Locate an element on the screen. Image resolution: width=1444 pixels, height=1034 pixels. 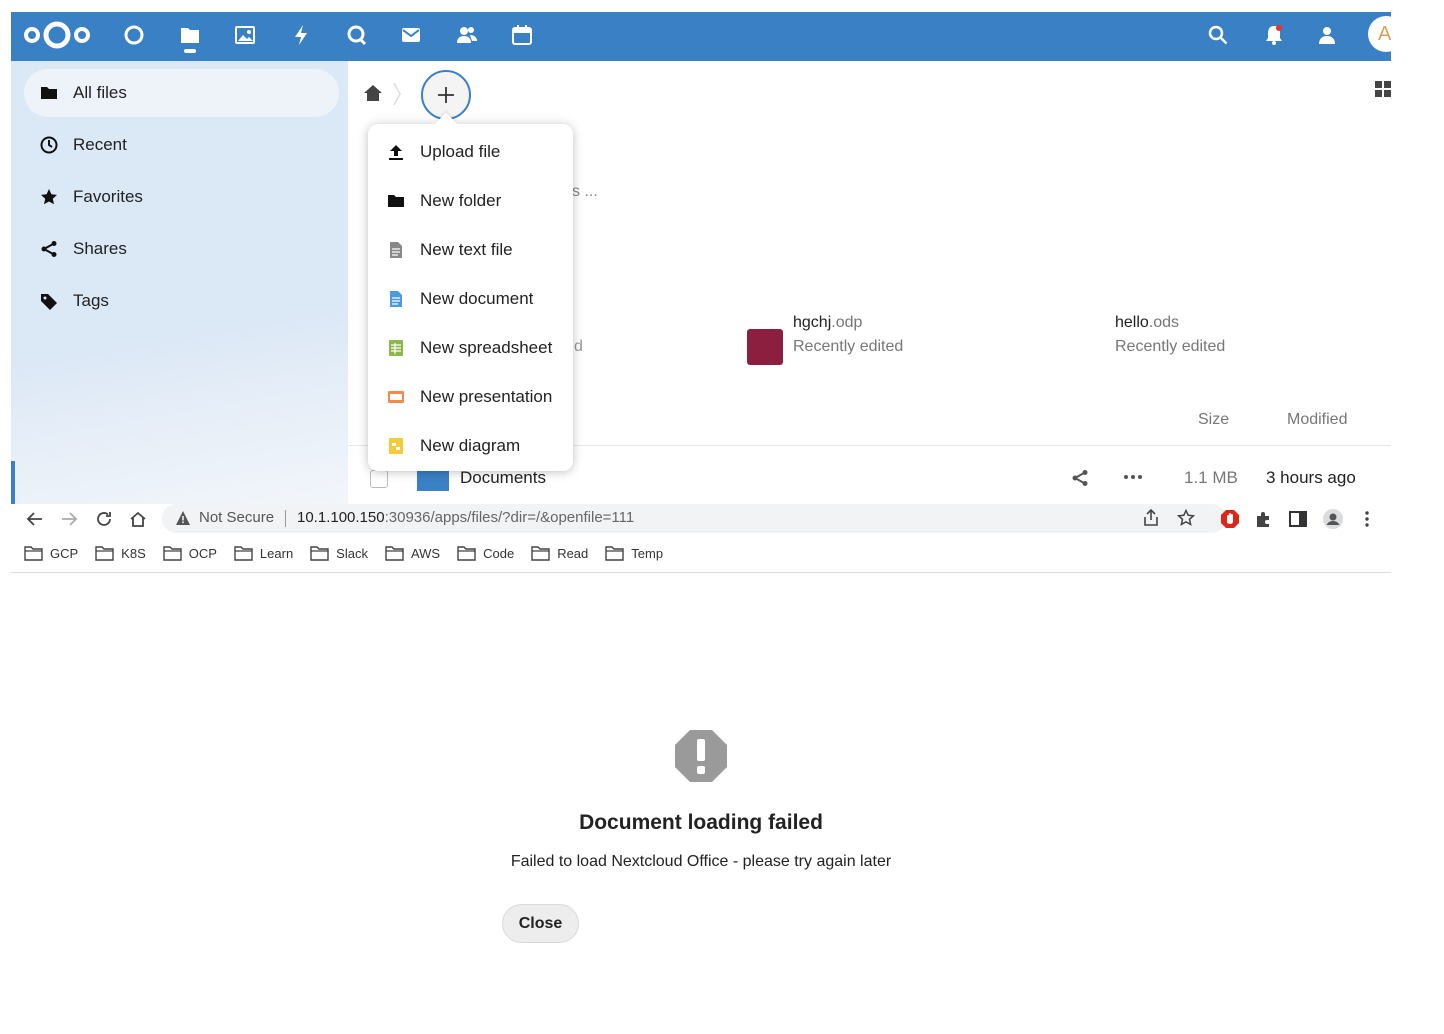
top-header: A is located at coordinates (701, 36).